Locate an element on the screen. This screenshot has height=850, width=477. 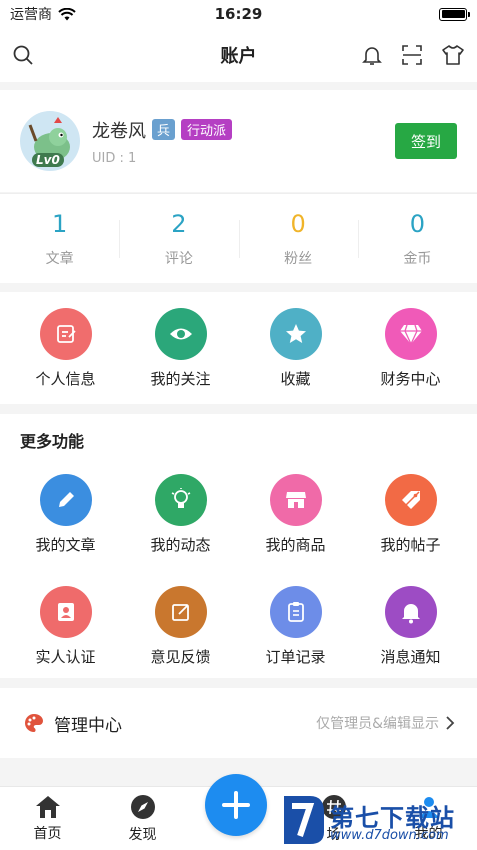
function-feedback: 意见反馈 is located at coordinates (180, 626).